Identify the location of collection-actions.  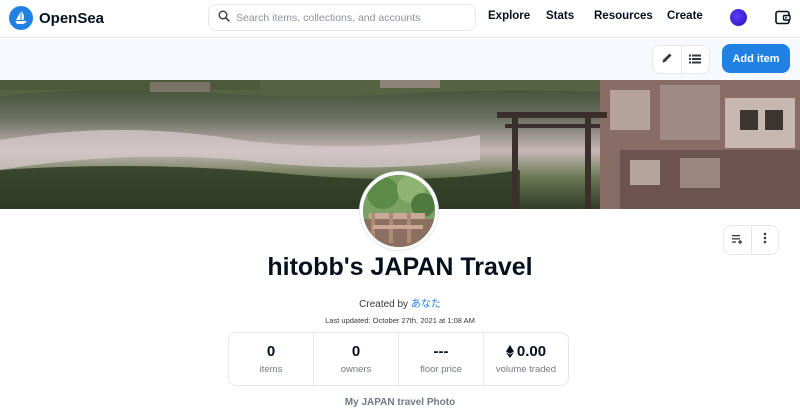
(751, 240).